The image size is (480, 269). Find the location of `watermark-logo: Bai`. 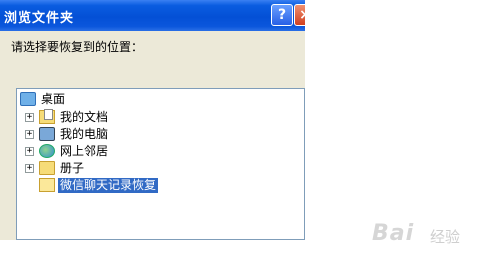

watermark-logo: Bai is located at coordinates (393, 233).